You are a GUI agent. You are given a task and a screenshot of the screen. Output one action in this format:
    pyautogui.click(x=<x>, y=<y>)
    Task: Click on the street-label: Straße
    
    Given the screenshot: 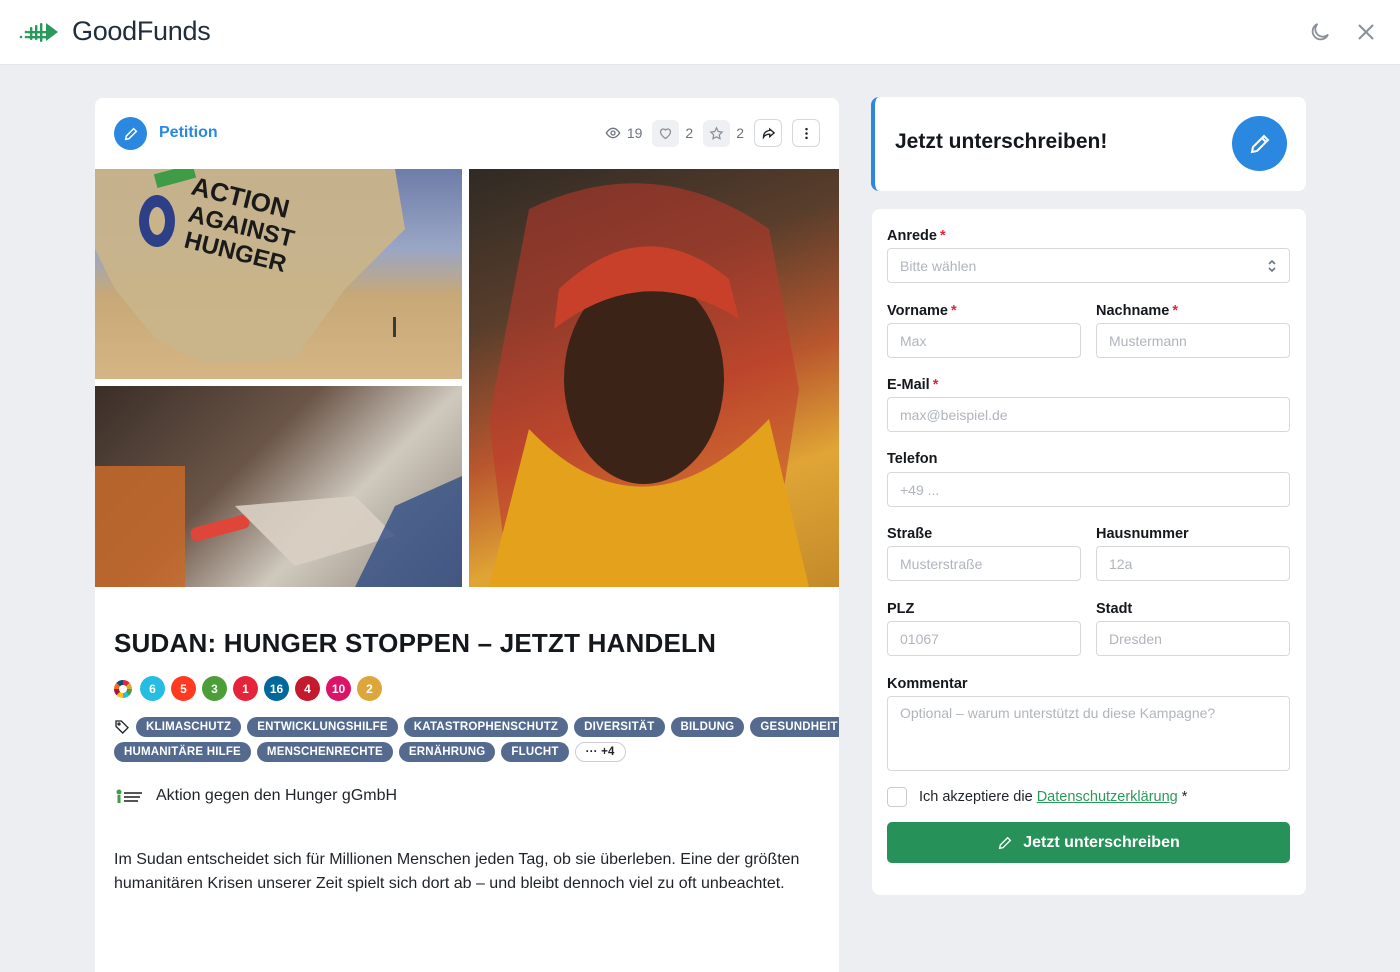 What is the action you would take?
    pyautogui.click(x=910, y=534)
    